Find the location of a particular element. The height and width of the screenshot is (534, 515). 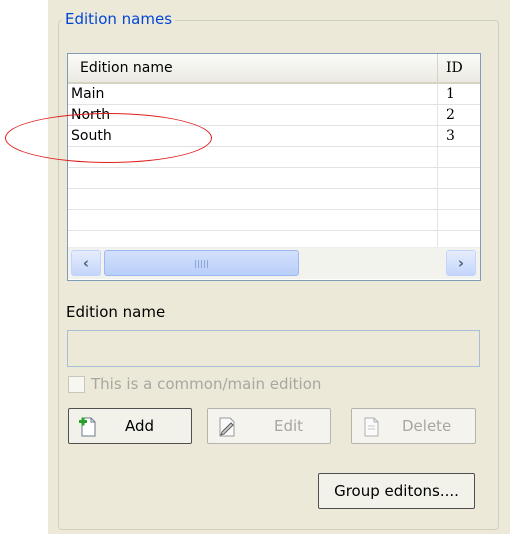

common-edition-label: This is a common/main edition is located at coordinates (206, 384).